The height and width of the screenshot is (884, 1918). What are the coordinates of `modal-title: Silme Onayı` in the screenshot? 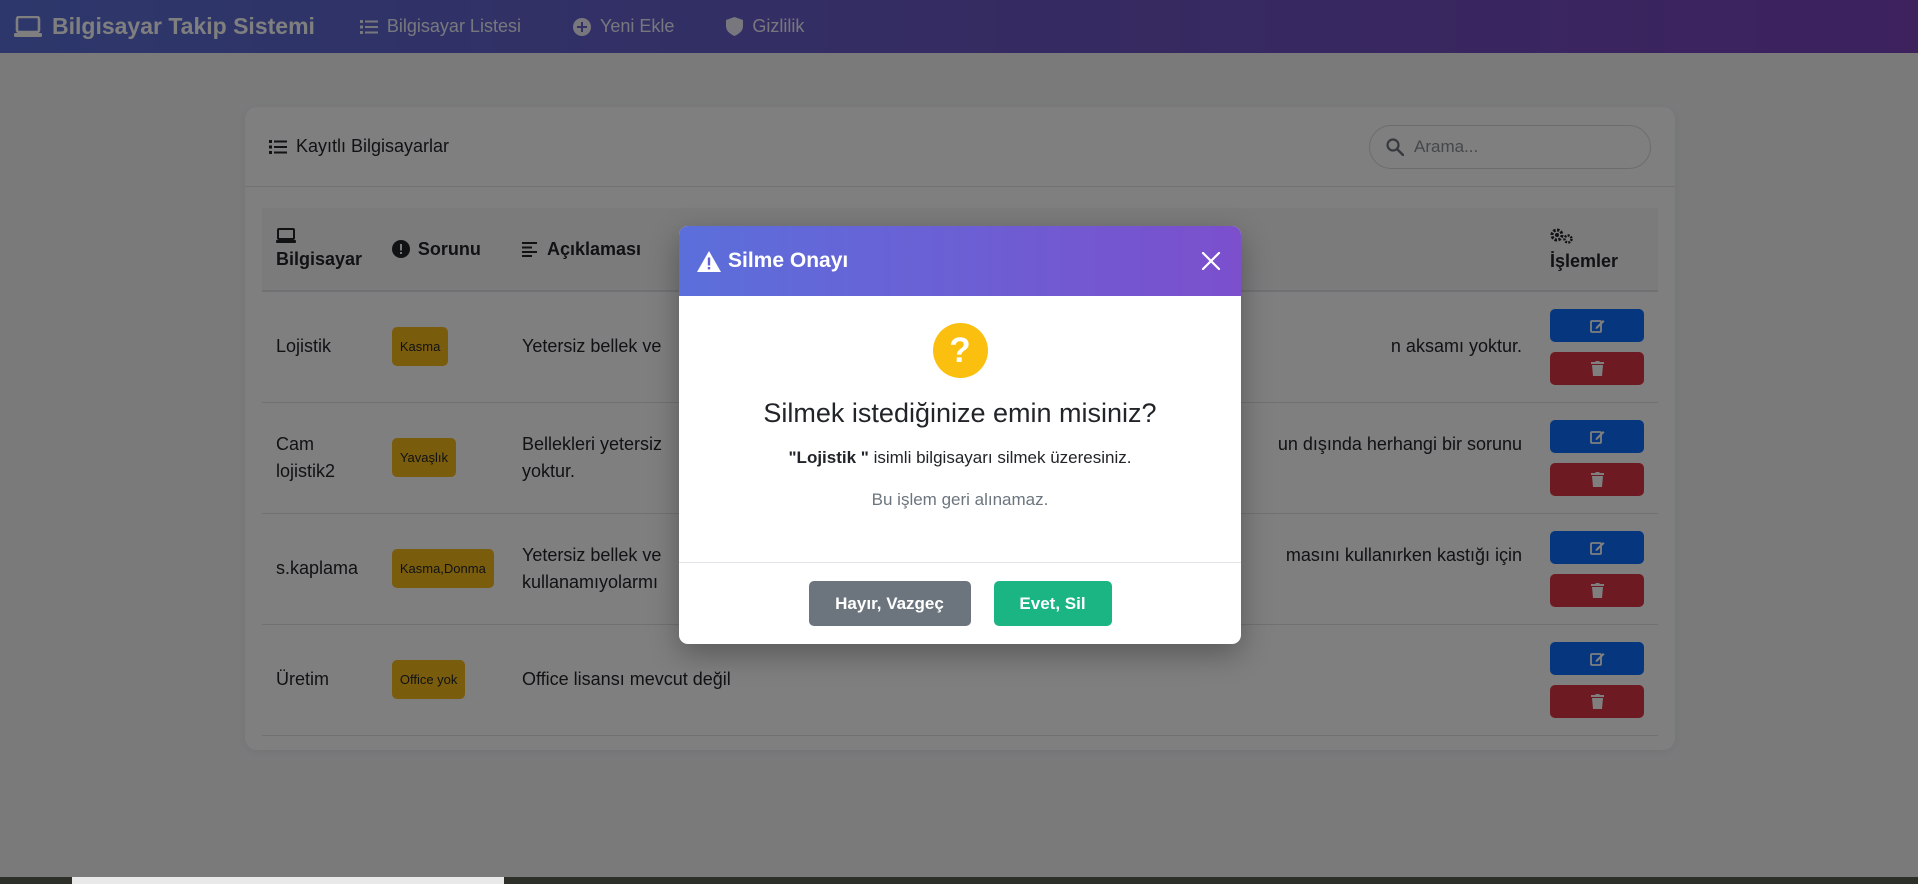 It's located at (772, 261).